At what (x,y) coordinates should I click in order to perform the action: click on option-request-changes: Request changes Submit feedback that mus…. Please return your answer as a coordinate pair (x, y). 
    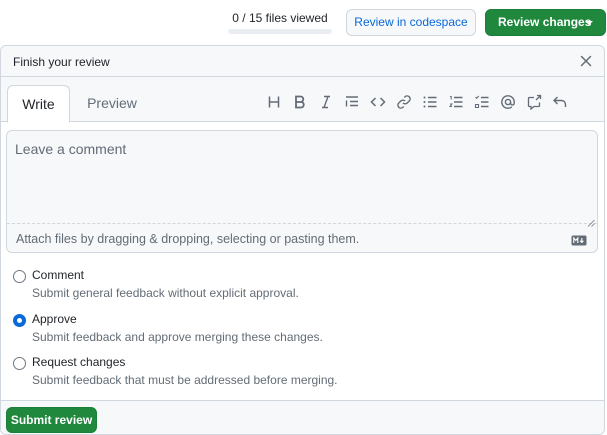
    Looking at the image, I should click on (293, 375).